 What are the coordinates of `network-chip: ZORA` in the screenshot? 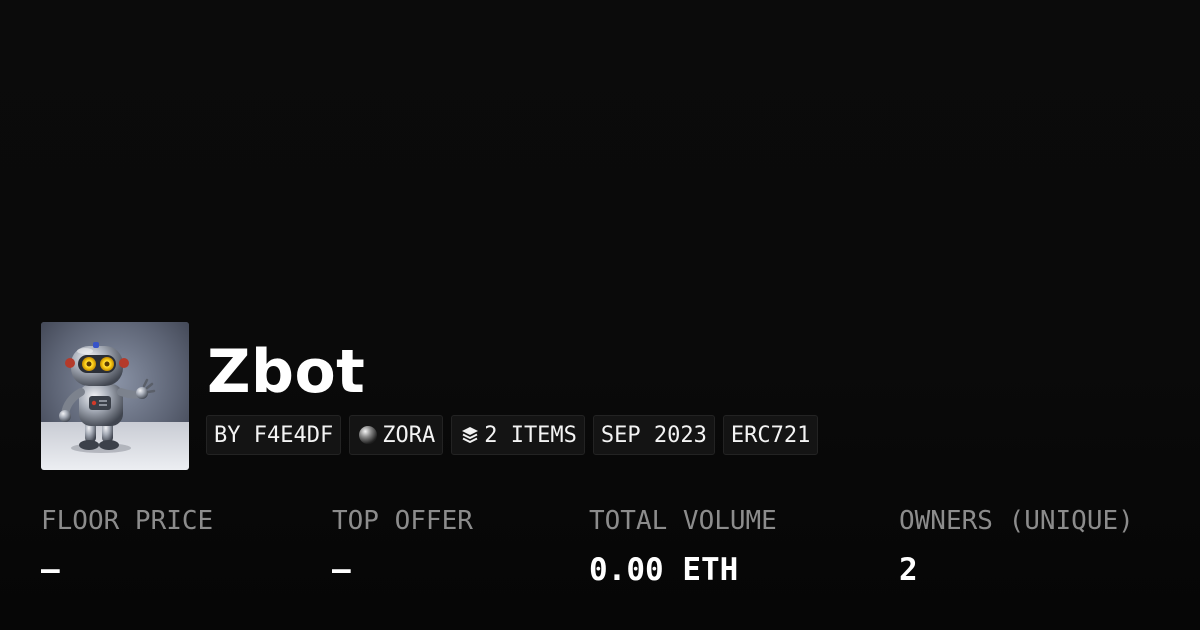 It's located at (396, 435).